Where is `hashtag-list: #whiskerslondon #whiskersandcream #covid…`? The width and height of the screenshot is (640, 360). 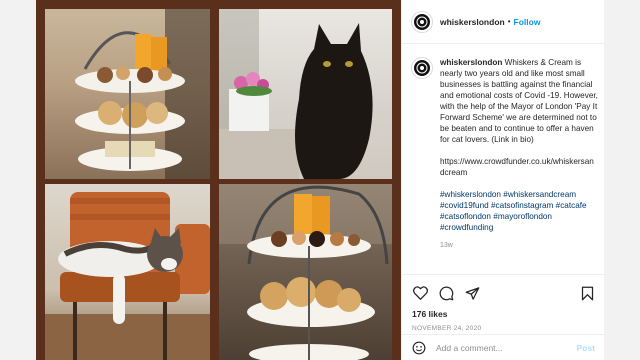 hashtag-list: #whiskerslondon #whiskersandcream #covid… is located at coordinates (519, 211).